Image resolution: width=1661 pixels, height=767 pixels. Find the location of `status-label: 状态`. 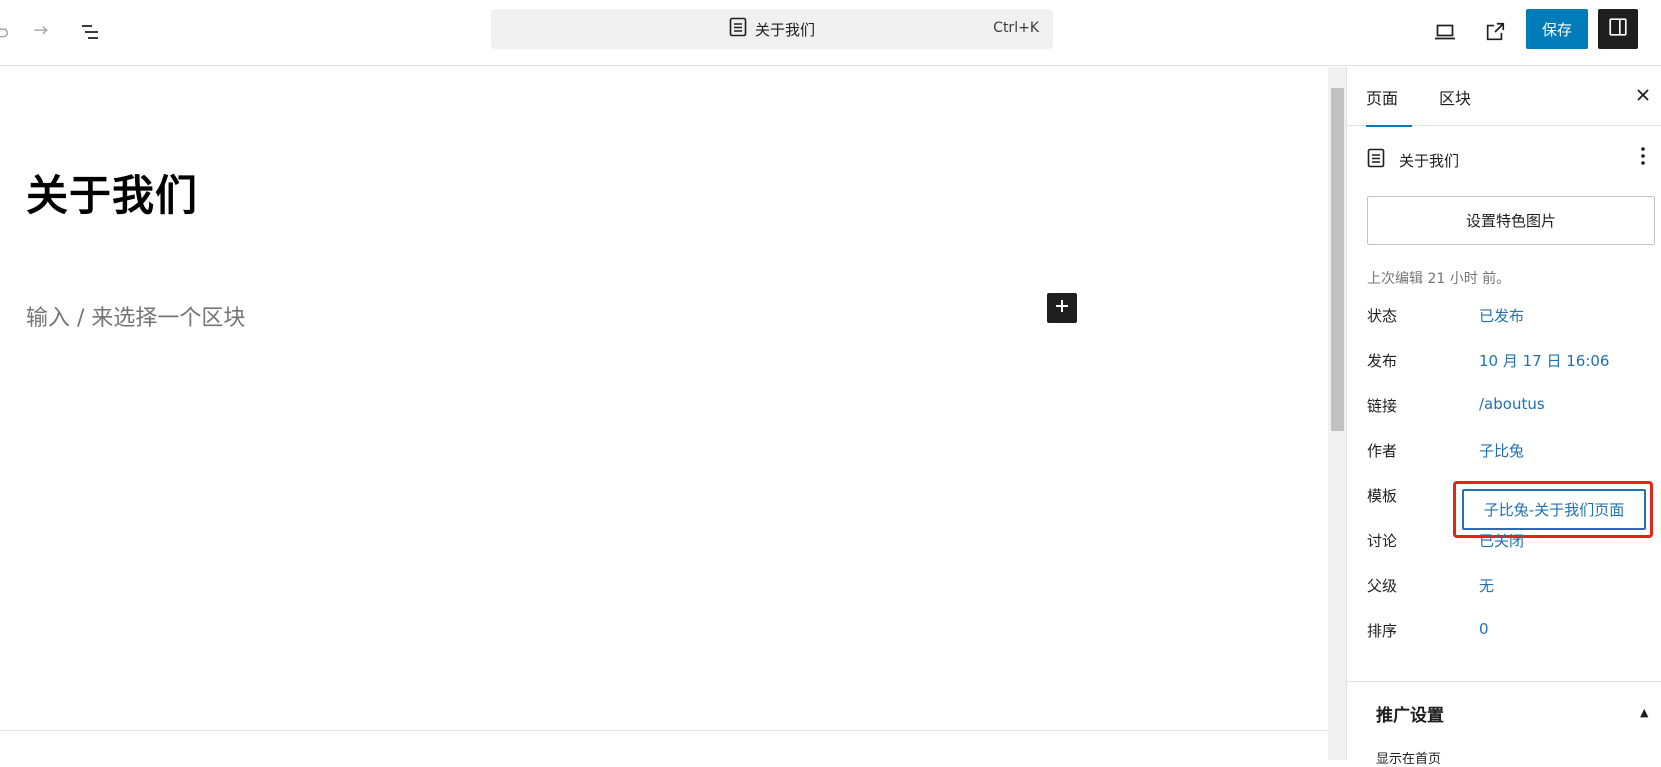

status-label: 状态 is located at coordinates (1382, 316).